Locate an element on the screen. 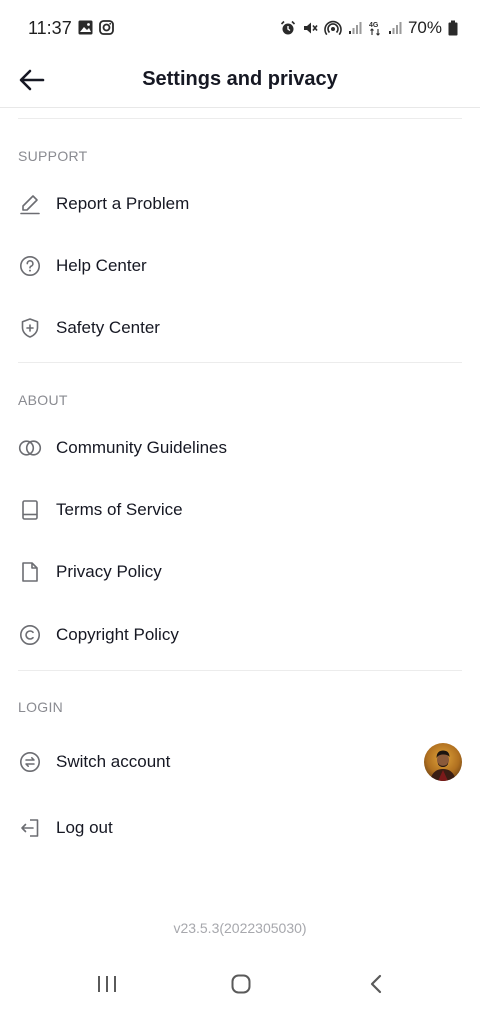 The image size is (480, 1013). pencil-icon is located at coordinates (30, 204).